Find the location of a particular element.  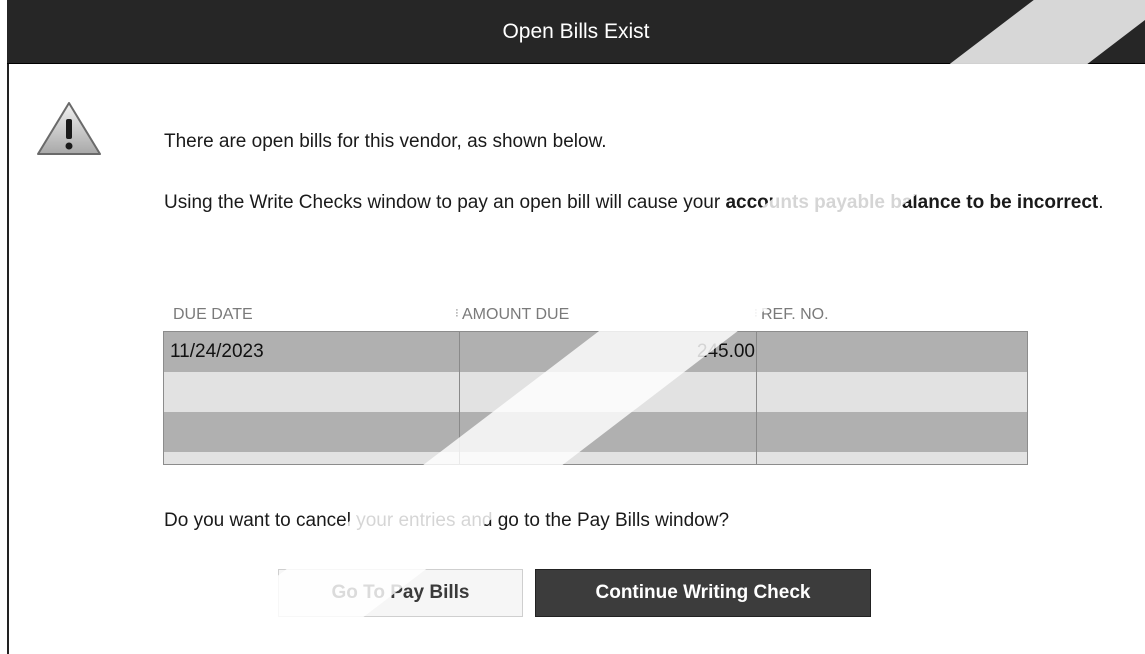

continue-writing-check-button: Continue Writing Check is located at coordinates (703, 593).